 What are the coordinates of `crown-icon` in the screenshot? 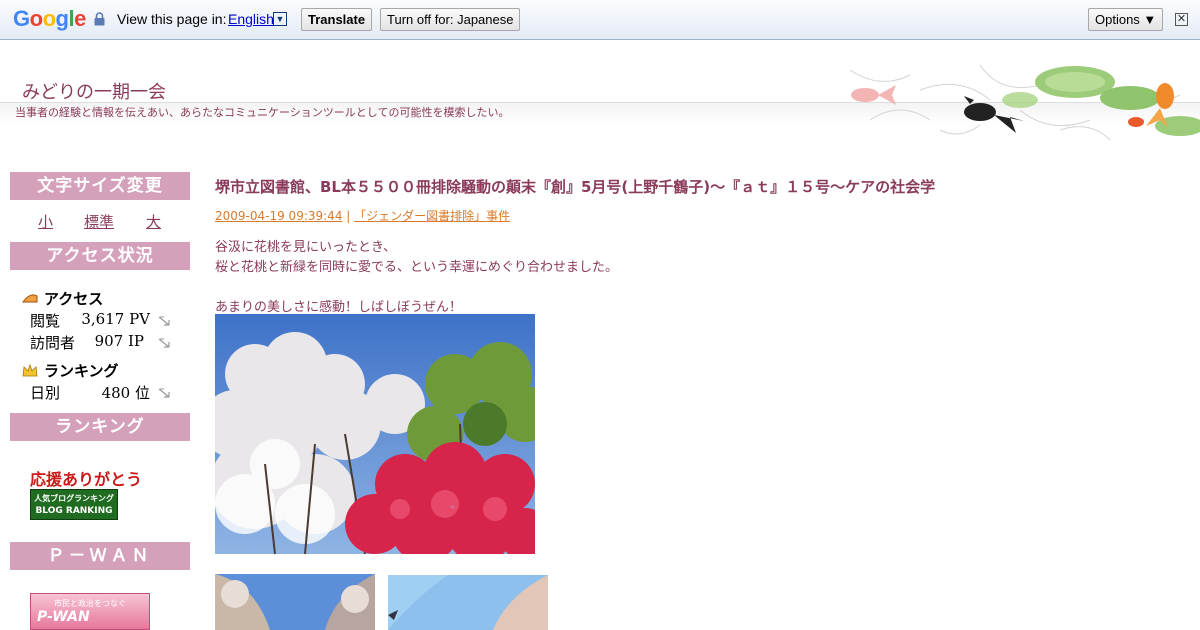 It's located at (30, 370).